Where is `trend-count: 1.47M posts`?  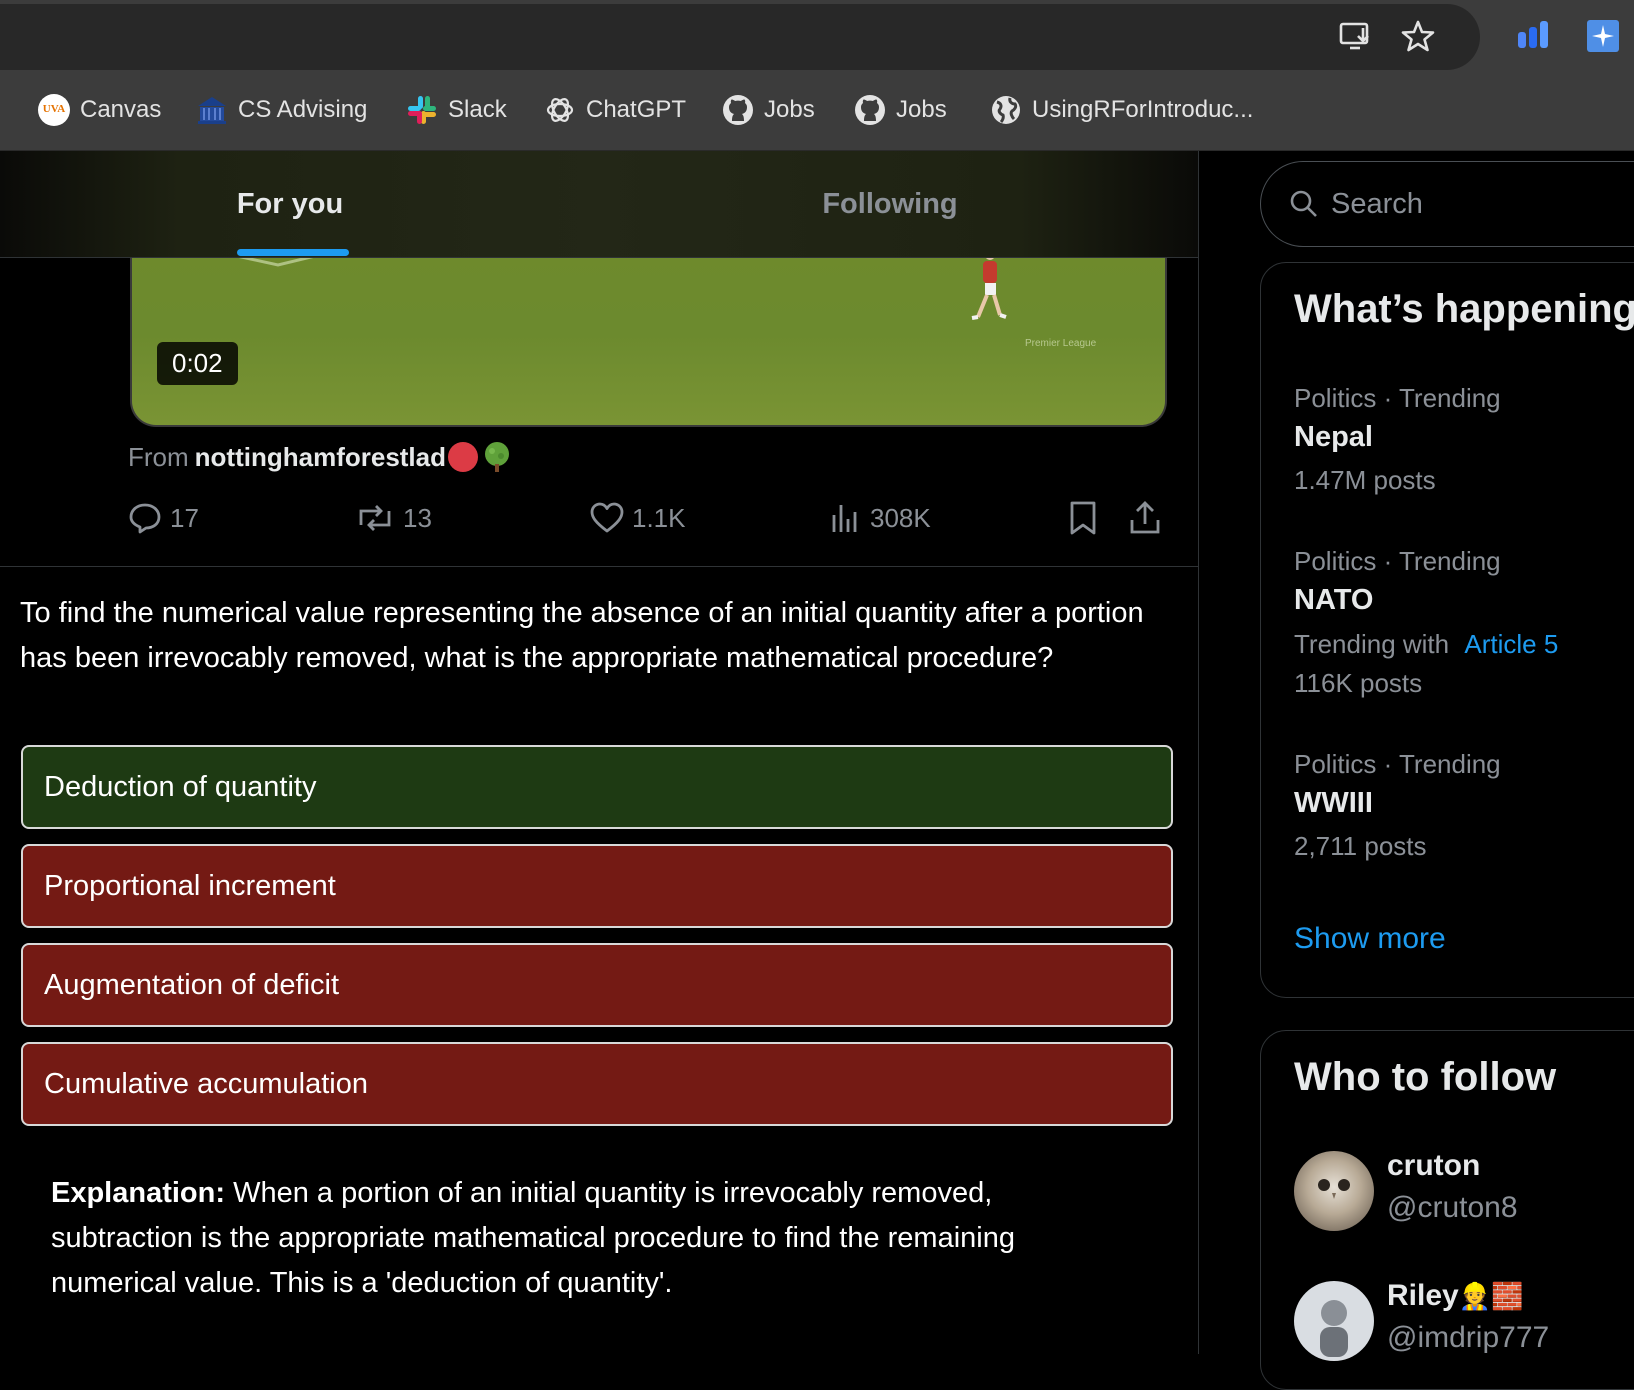
trend-count: 1.47M posts is located at coordinates (1365, 480).